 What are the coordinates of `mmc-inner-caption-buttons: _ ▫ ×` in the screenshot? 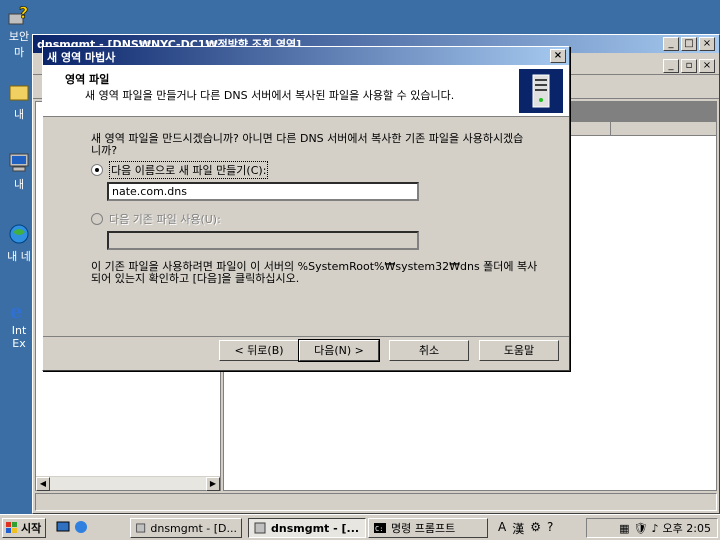 It's located at (689, 66).